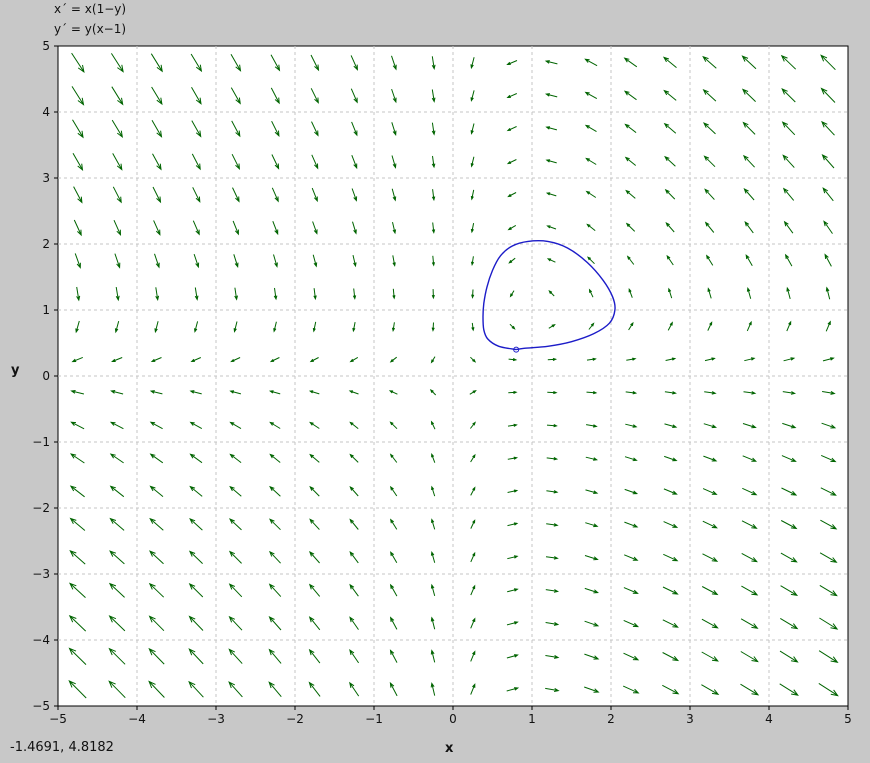 This screenshot has height=763, width=870. Describe the element at coordinates (295, 719) in the screenshot. I see `x-tick-label: −2` at that location.